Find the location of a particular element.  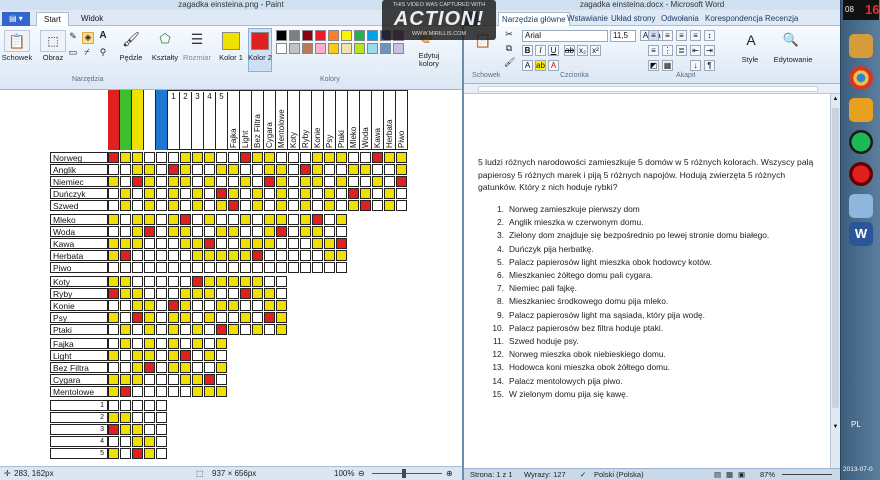

shapes-icon: ⬠ is located at coordinates (165, 40).